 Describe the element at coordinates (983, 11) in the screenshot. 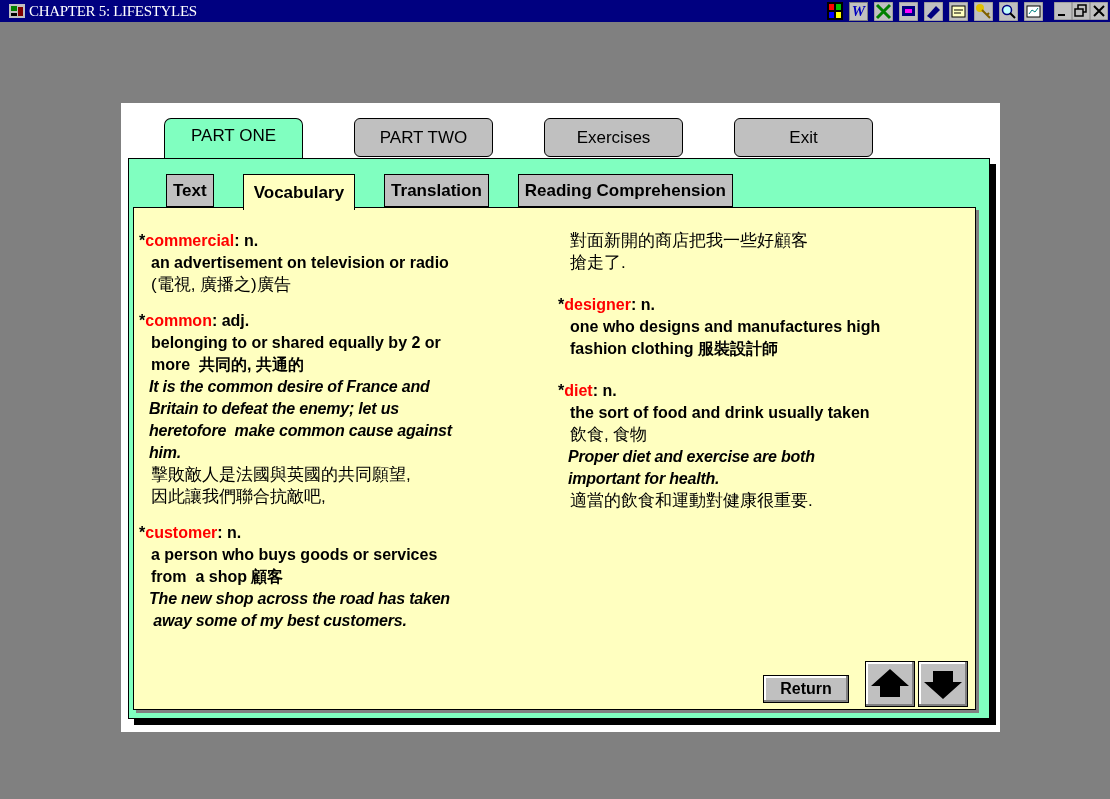

I see `key-icon` at that location.